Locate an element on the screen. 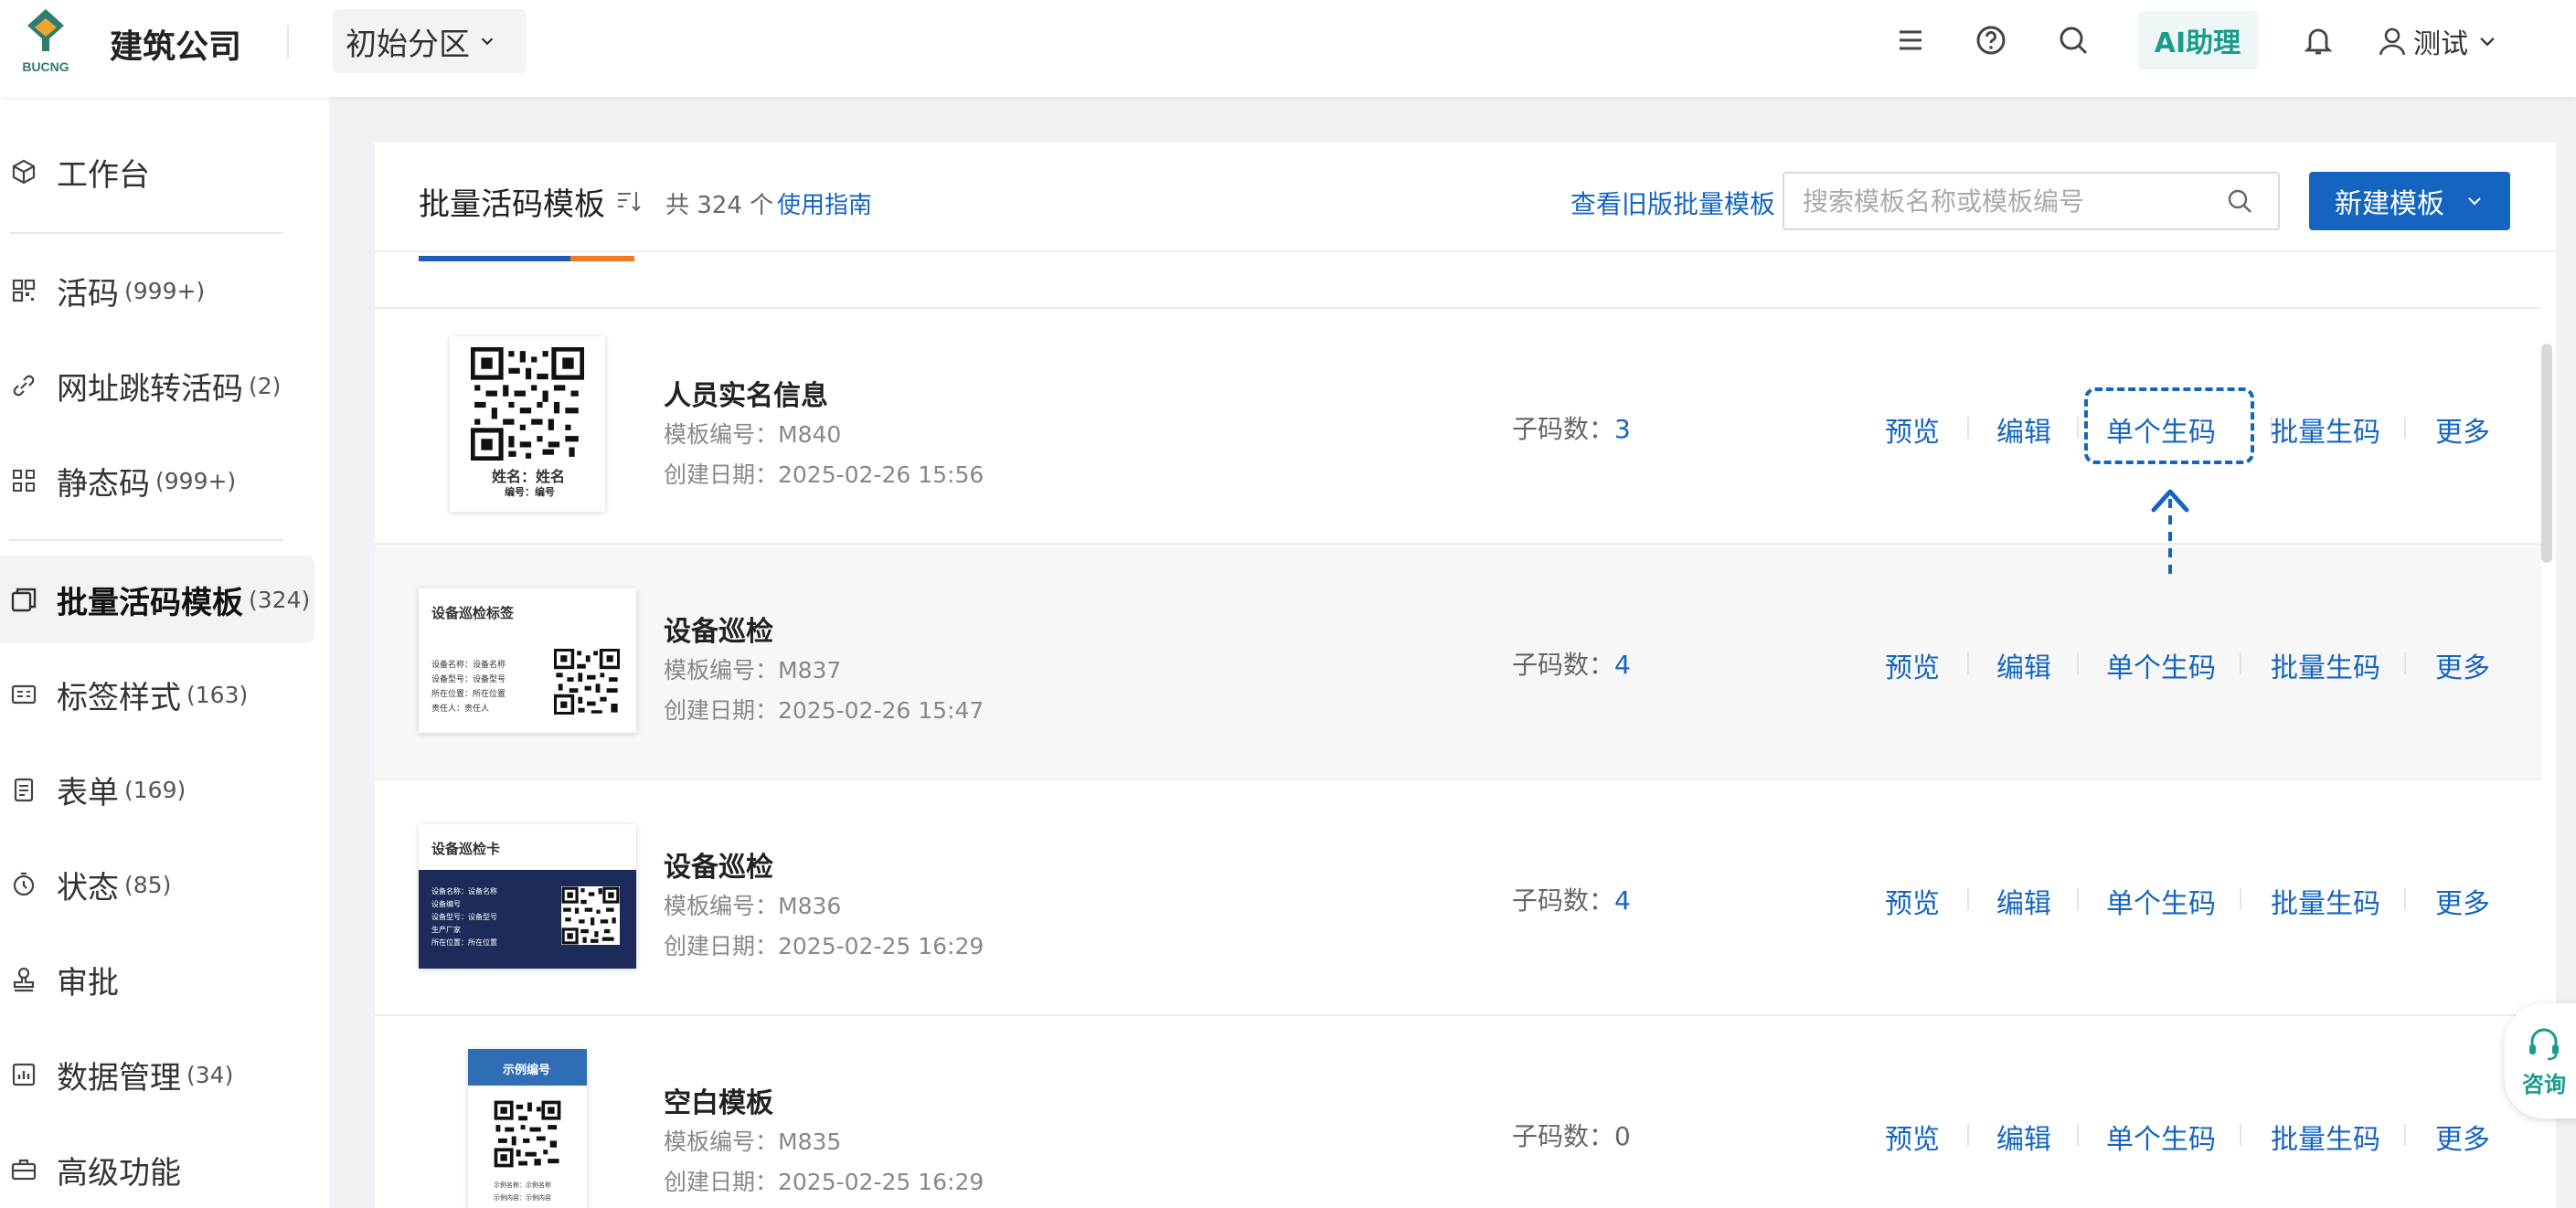 Image resolution: width=2576 pixels, height=1208 pixels. scrollbar is located at coordinates (2546, 453).